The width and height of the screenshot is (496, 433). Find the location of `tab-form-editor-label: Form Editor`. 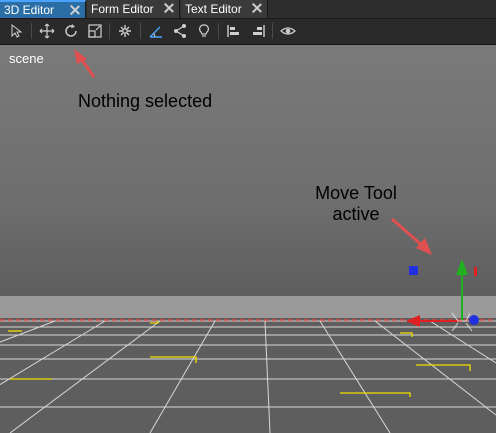

tab-form-editor-label: Form Editor is located at coordinates (122, 9).